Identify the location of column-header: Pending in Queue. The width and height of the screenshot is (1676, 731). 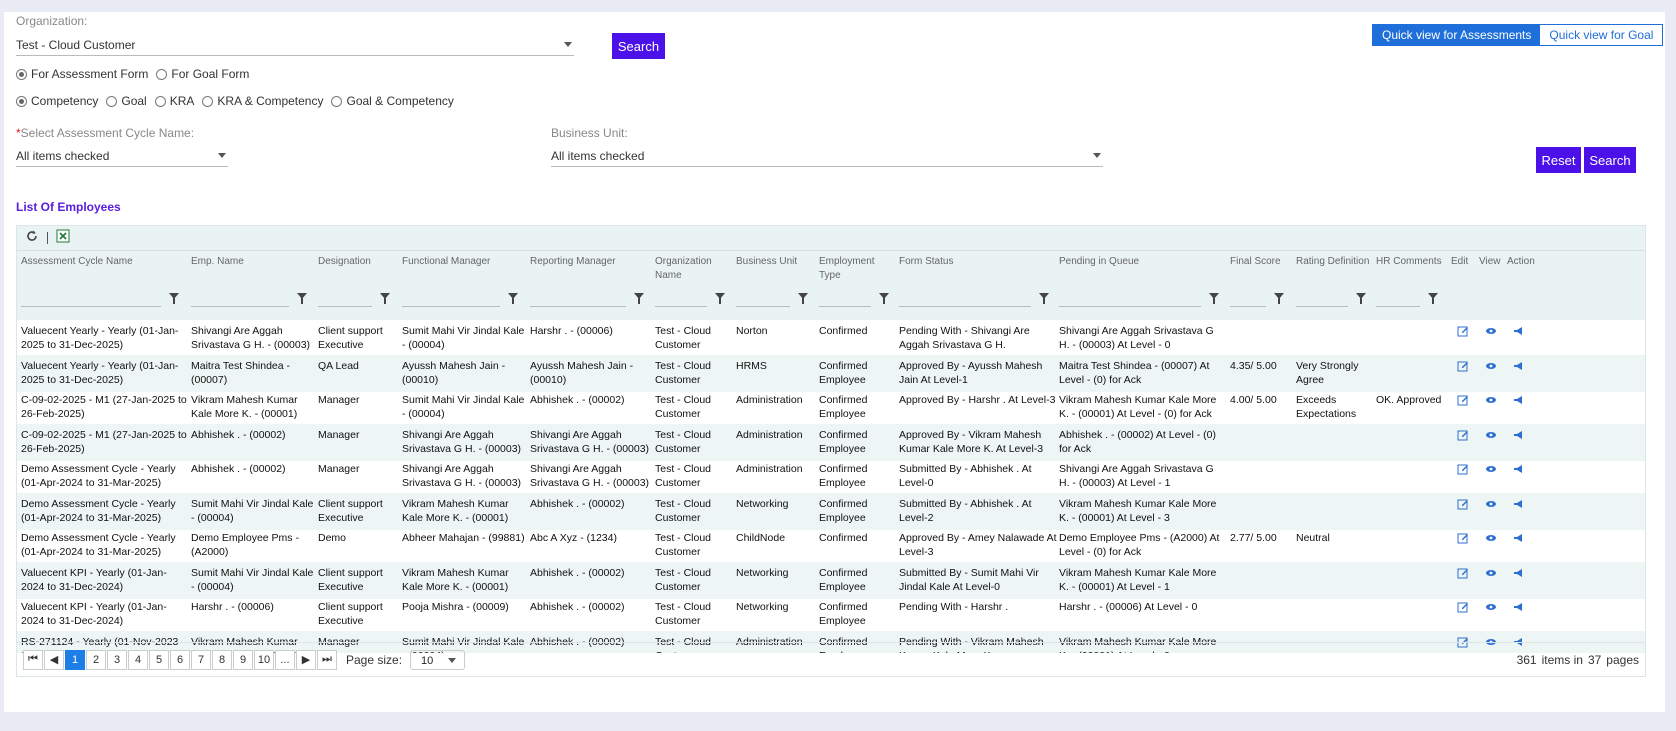
(1143, 262).